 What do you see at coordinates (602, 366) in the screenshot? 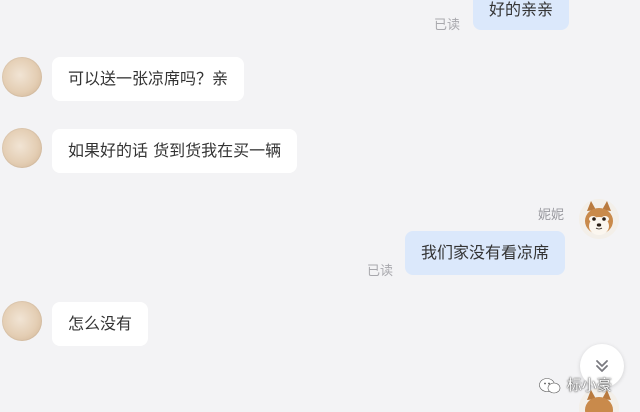
I see `chevron-double-down-icon` at bounding box center [602, 366].